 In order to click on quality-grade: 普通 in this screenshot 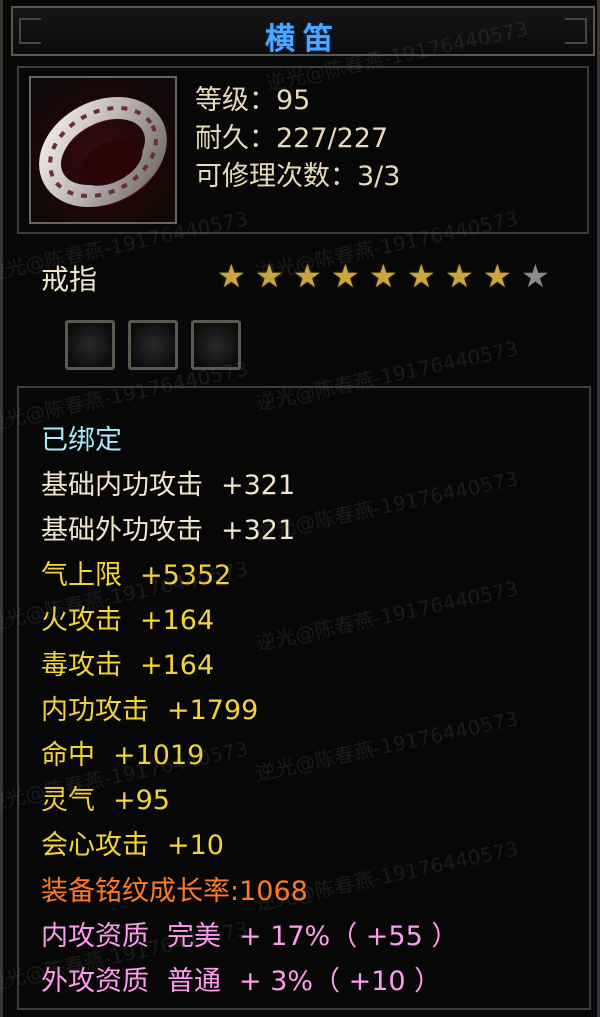, I will do `click(194, 981)`.